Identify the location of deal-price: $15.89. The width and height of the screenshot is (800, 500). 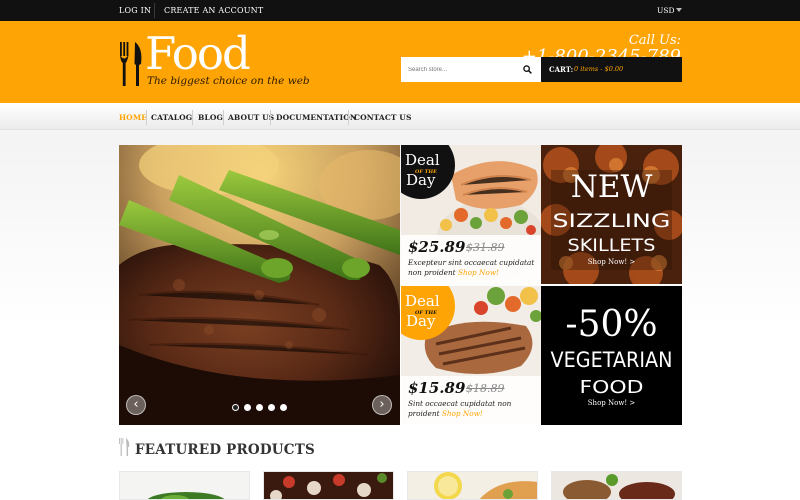
(437, 388).